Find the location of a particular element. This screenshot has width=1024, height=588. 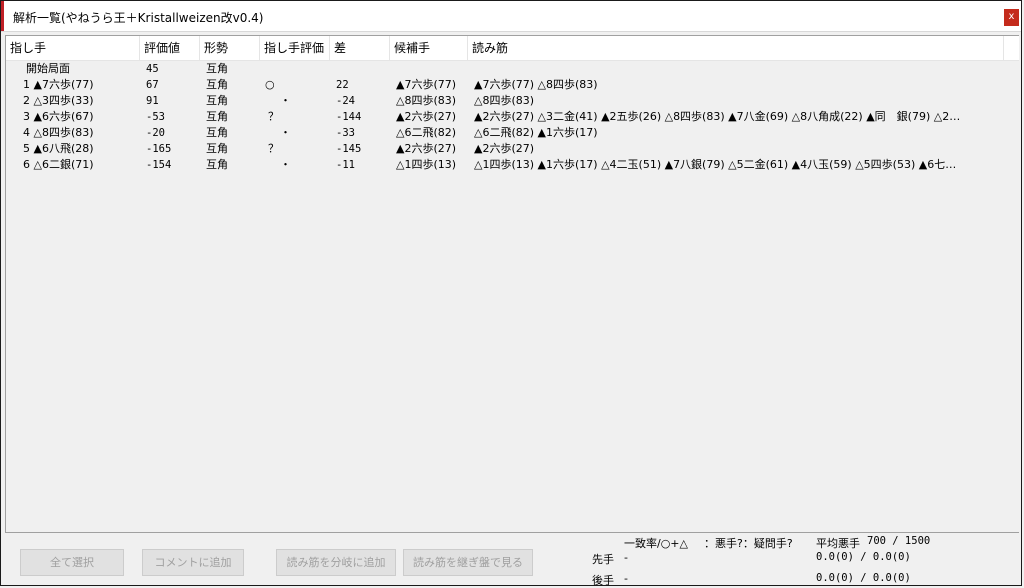

cell-eval: -165 is located at coordinates (159, 149).